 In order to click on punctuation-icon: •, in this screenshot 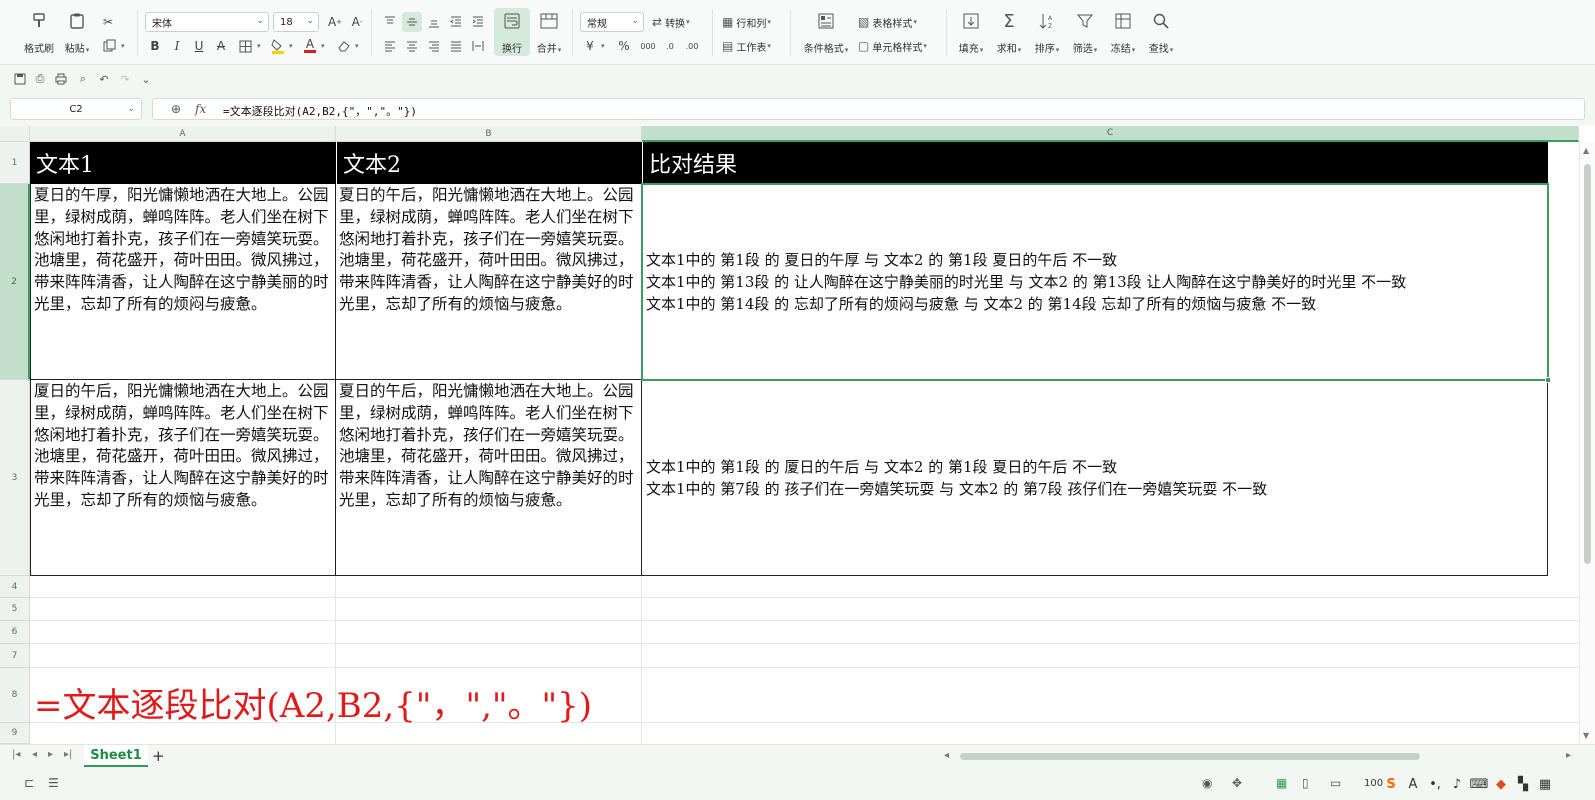, I will do `click(1435, 784)`.